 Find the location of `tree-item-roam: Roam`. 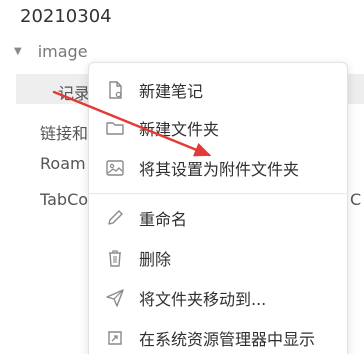

tree-item-roam: Roam is located at coordinates (63, 163).